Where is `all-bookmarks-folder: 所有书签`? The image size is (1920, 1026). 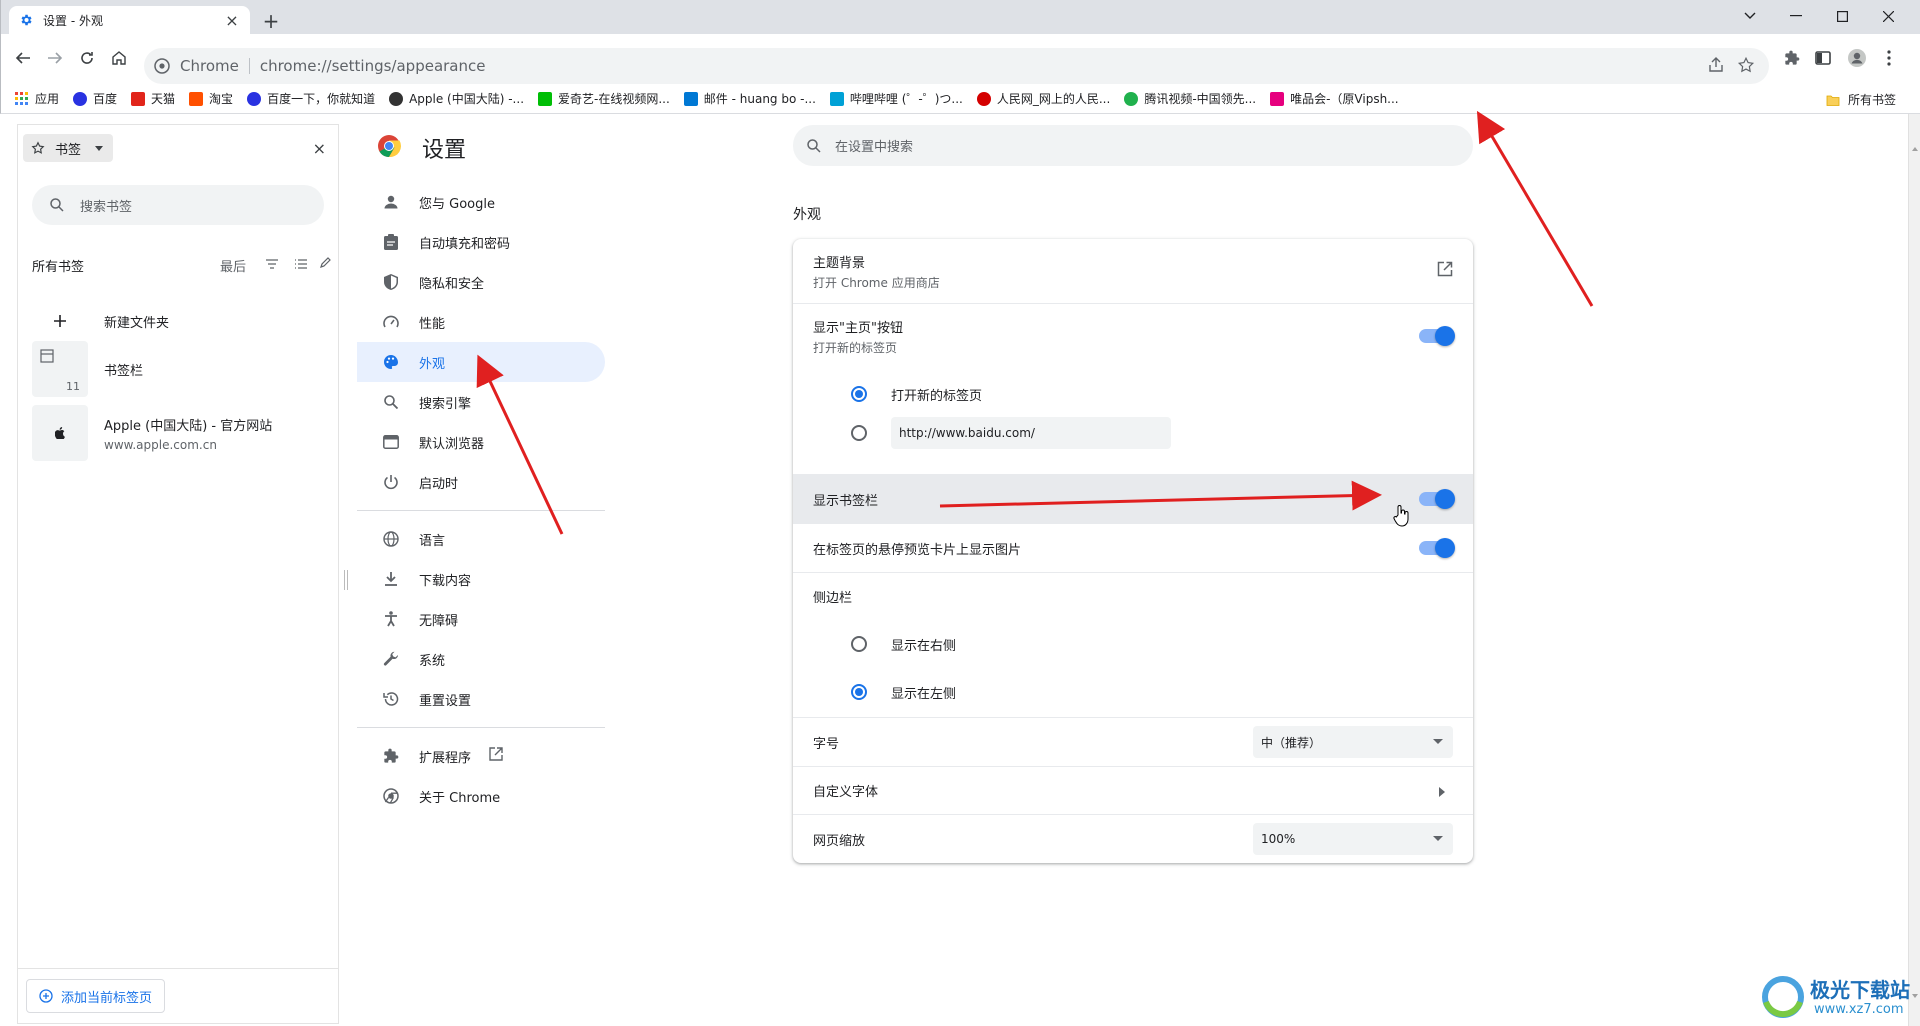 all-bookmarks-folder: 所有书签 is located at coordinates (1861, 99).